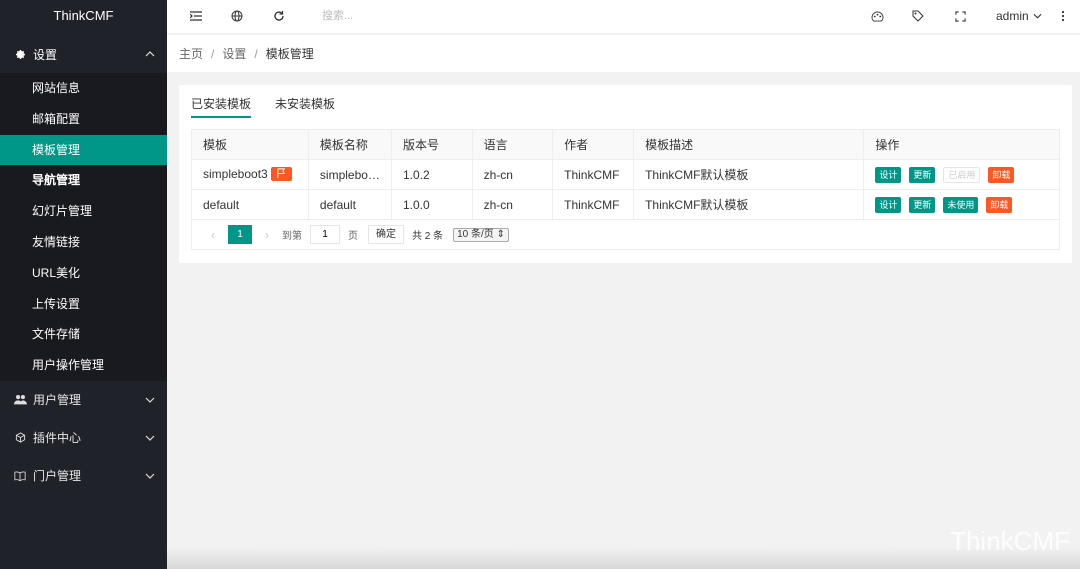 This screenshot has width=1080, height=569. What do you see at coordinates (386, 234) in the screenshot?
I see `confirm-button: 确定` at bounding box center [386, 234].